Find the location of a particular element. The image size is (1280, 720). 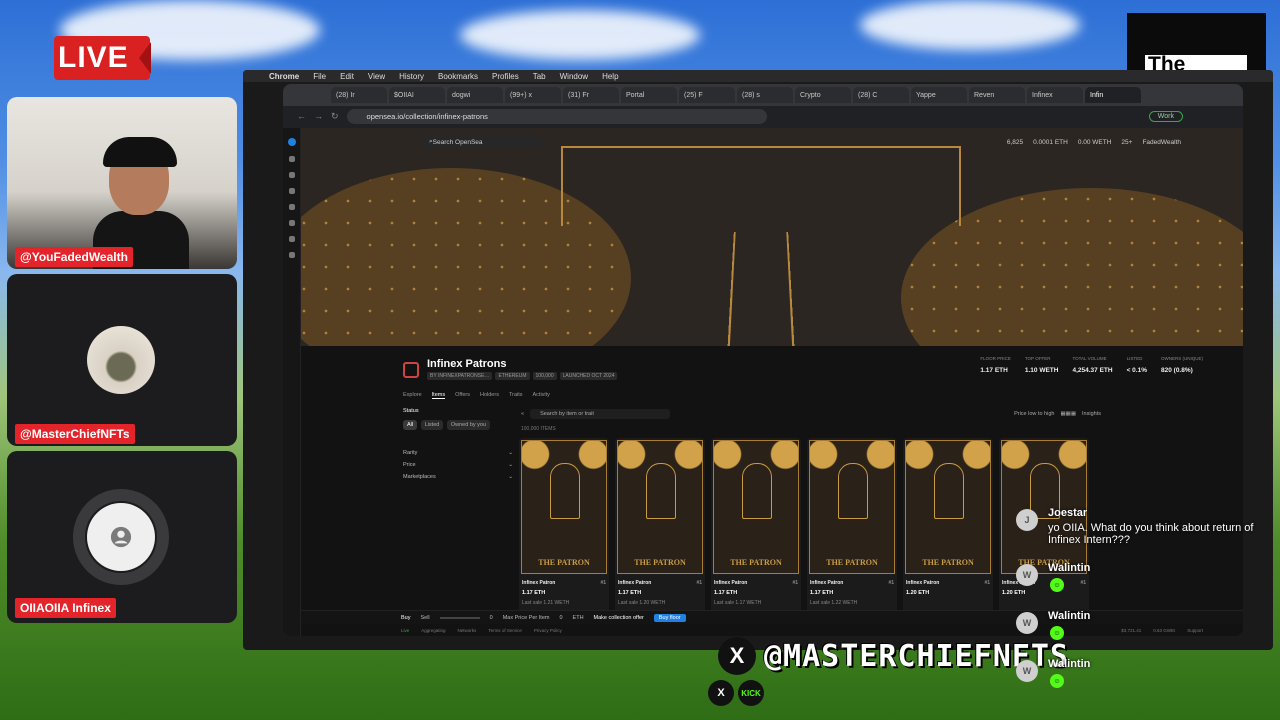

buy-floor-button: Buy floor is located at coordinates (669, 617).